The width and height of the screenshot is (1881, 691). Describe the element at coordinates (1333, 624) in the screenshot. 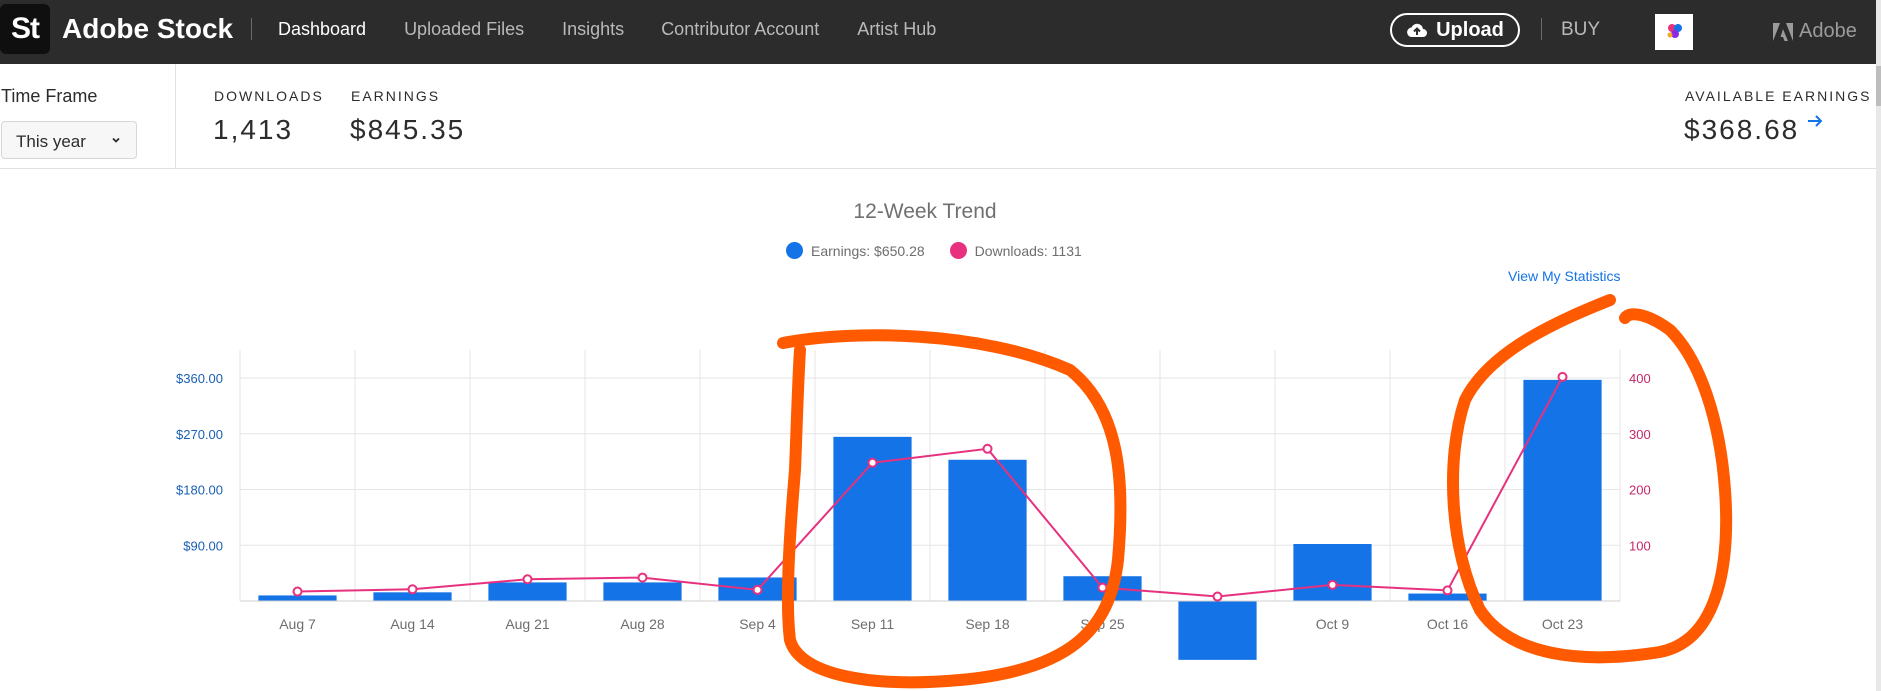

I see `x-tick-label: Oct 9` at that location.